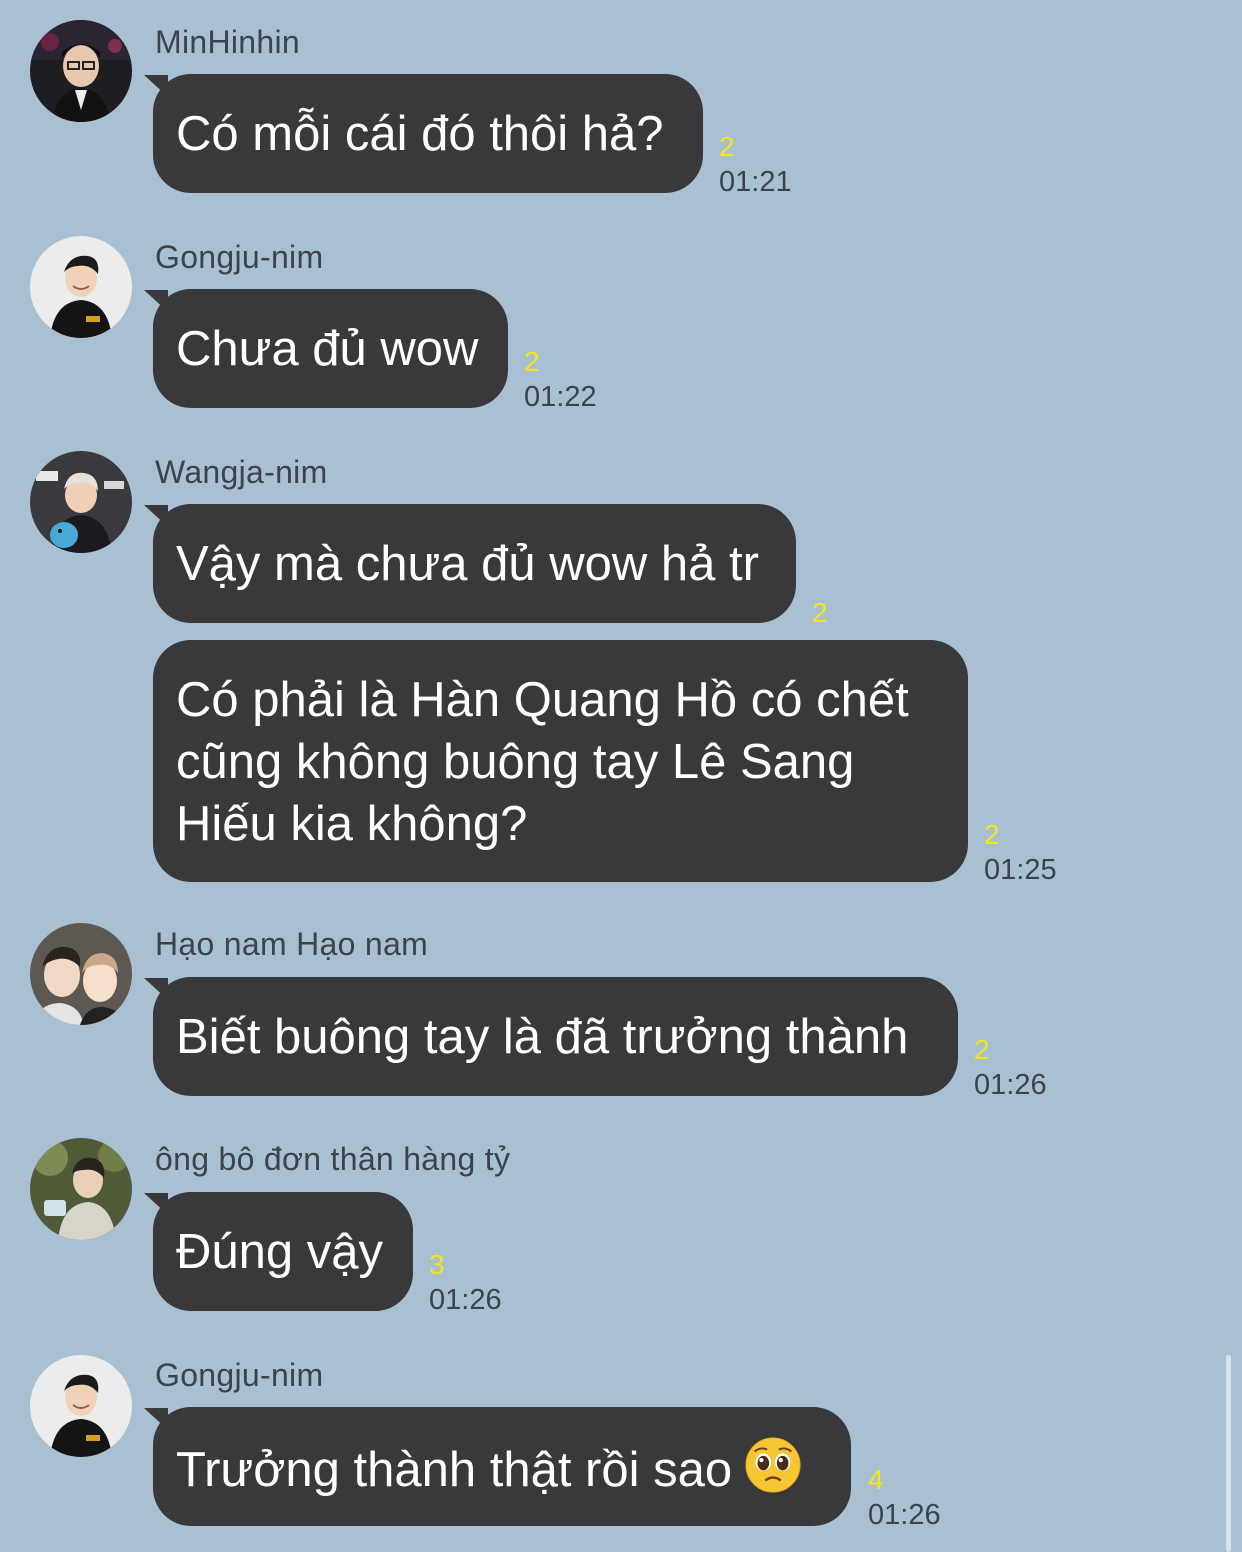 Image resolution: width=1242 pixels, height=1552 pixels. Describe the element at coordinates (241, 472) in the screenshot. I see `sender-name: Wangja-nim` at that location.